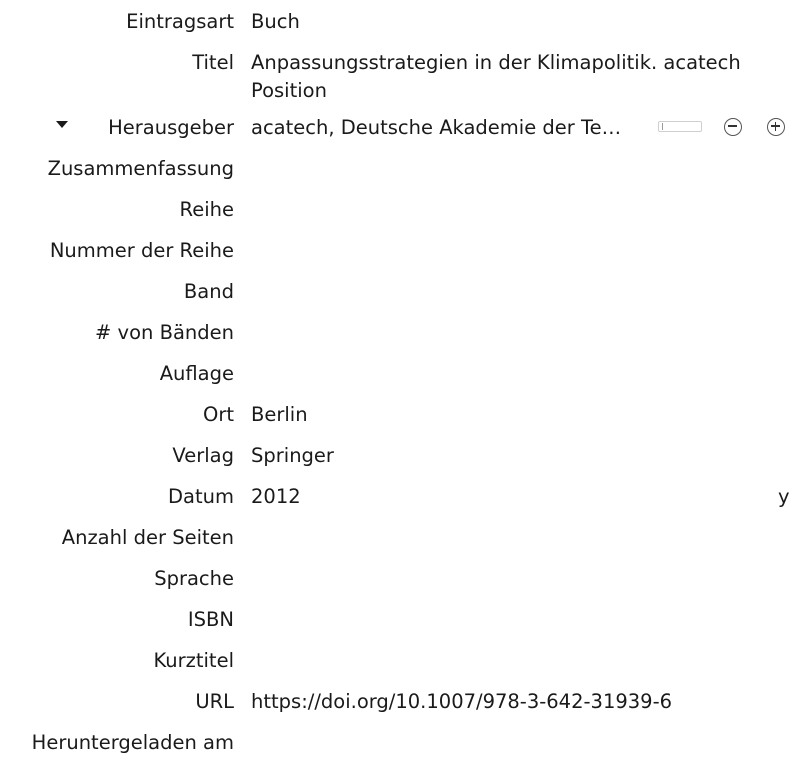 This screenshot has width=796, height=768. I want to click on row-item-type: Eintragsart Buch, so click(398, 26).